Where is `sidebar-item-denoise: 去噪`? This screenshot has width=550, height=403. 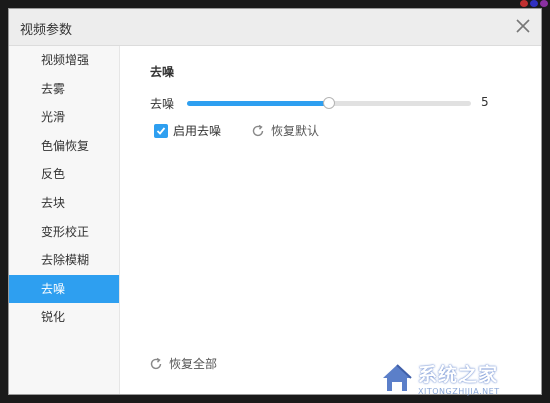 sidebar-item-denoise: 去噪 is located at coordinates (64, 289).